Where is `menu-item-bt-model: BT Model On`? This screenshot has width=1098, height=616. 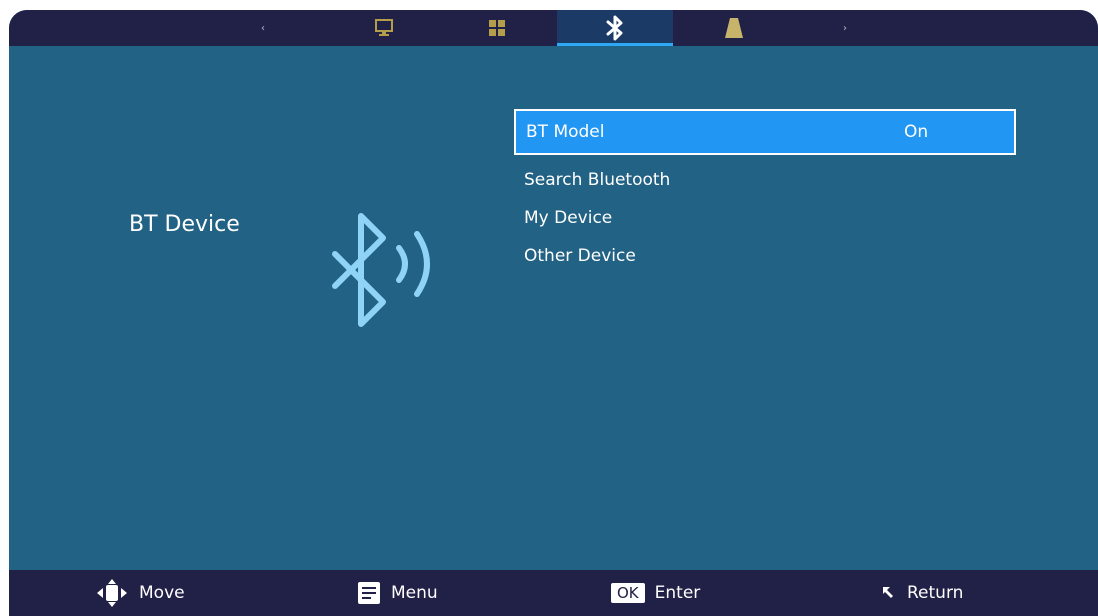 menu-item-bt-model: BT Model On is located at coordinates (765, 132).